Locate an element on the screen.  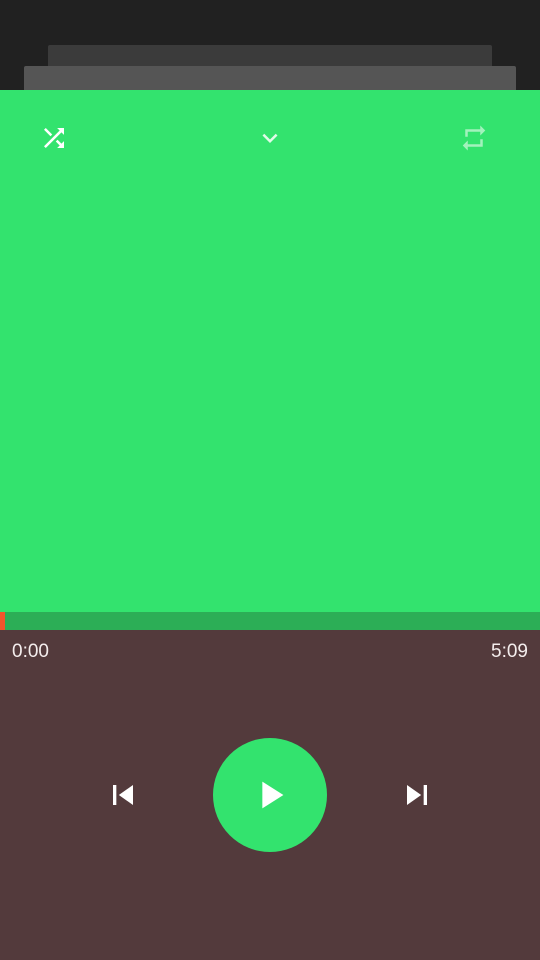
total-duration: 5:09 is located at coordinates (509, 651).